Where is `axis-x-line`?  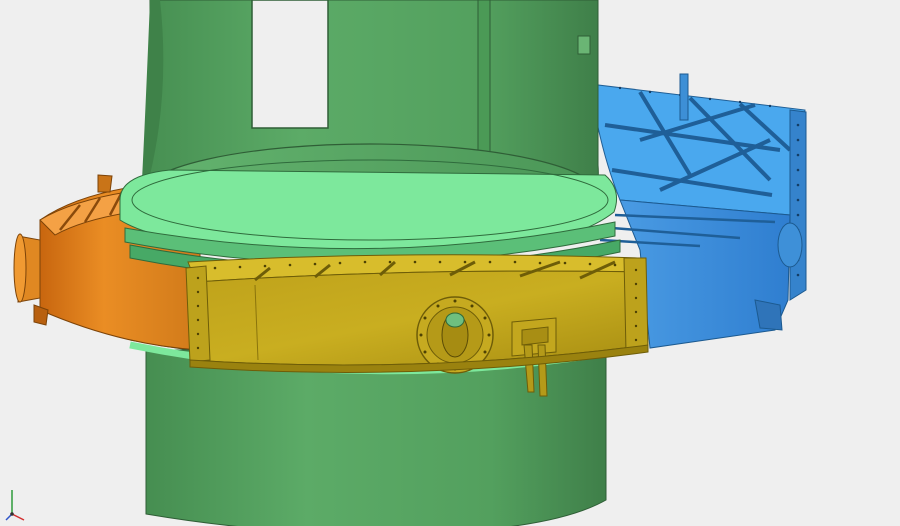
axis-x-line is located at coordinates (18, 517).